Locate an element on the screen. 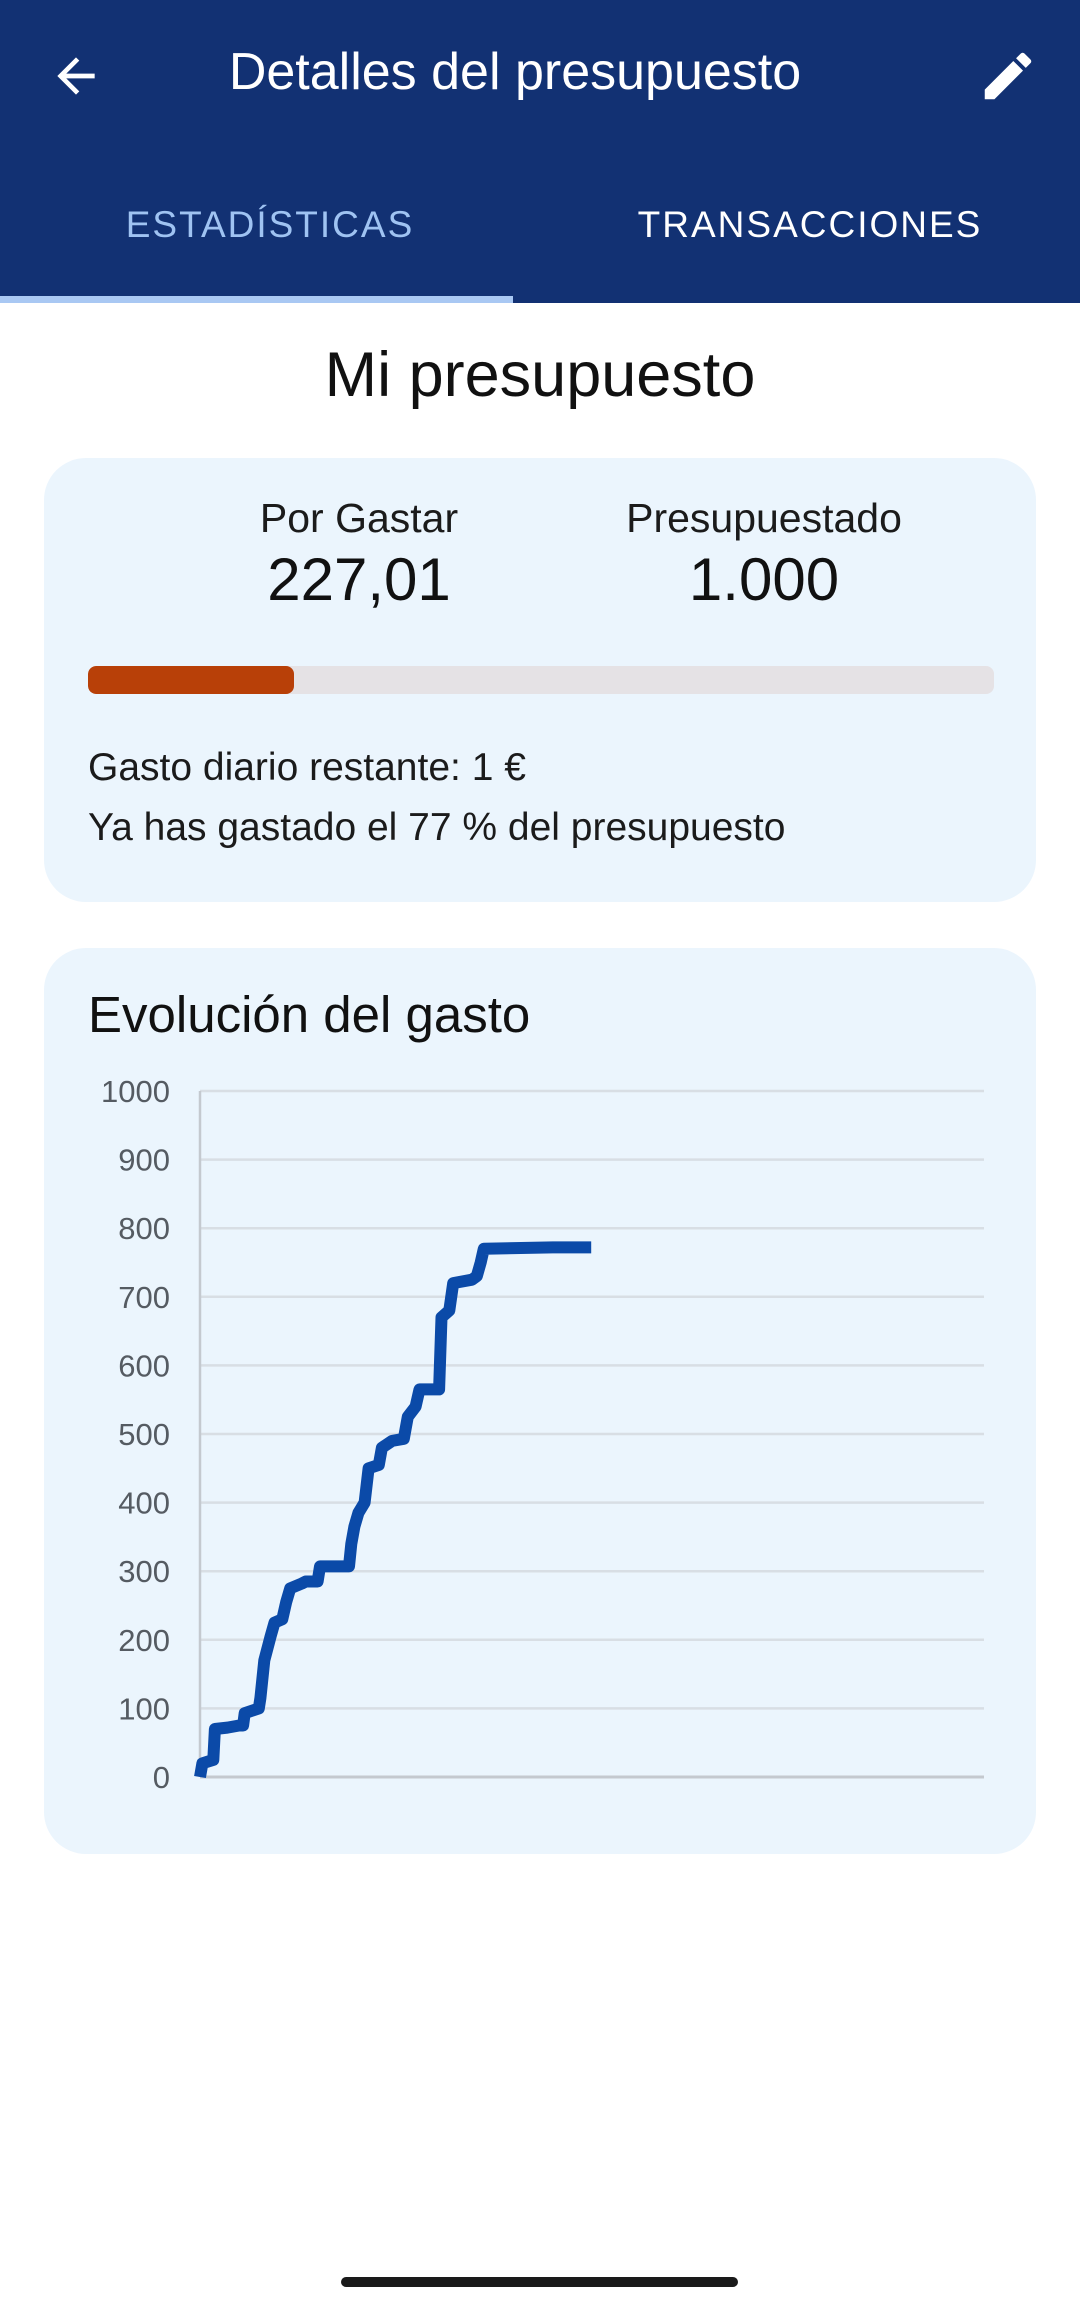  pencil-icon is located at coordinates (1008, 76).